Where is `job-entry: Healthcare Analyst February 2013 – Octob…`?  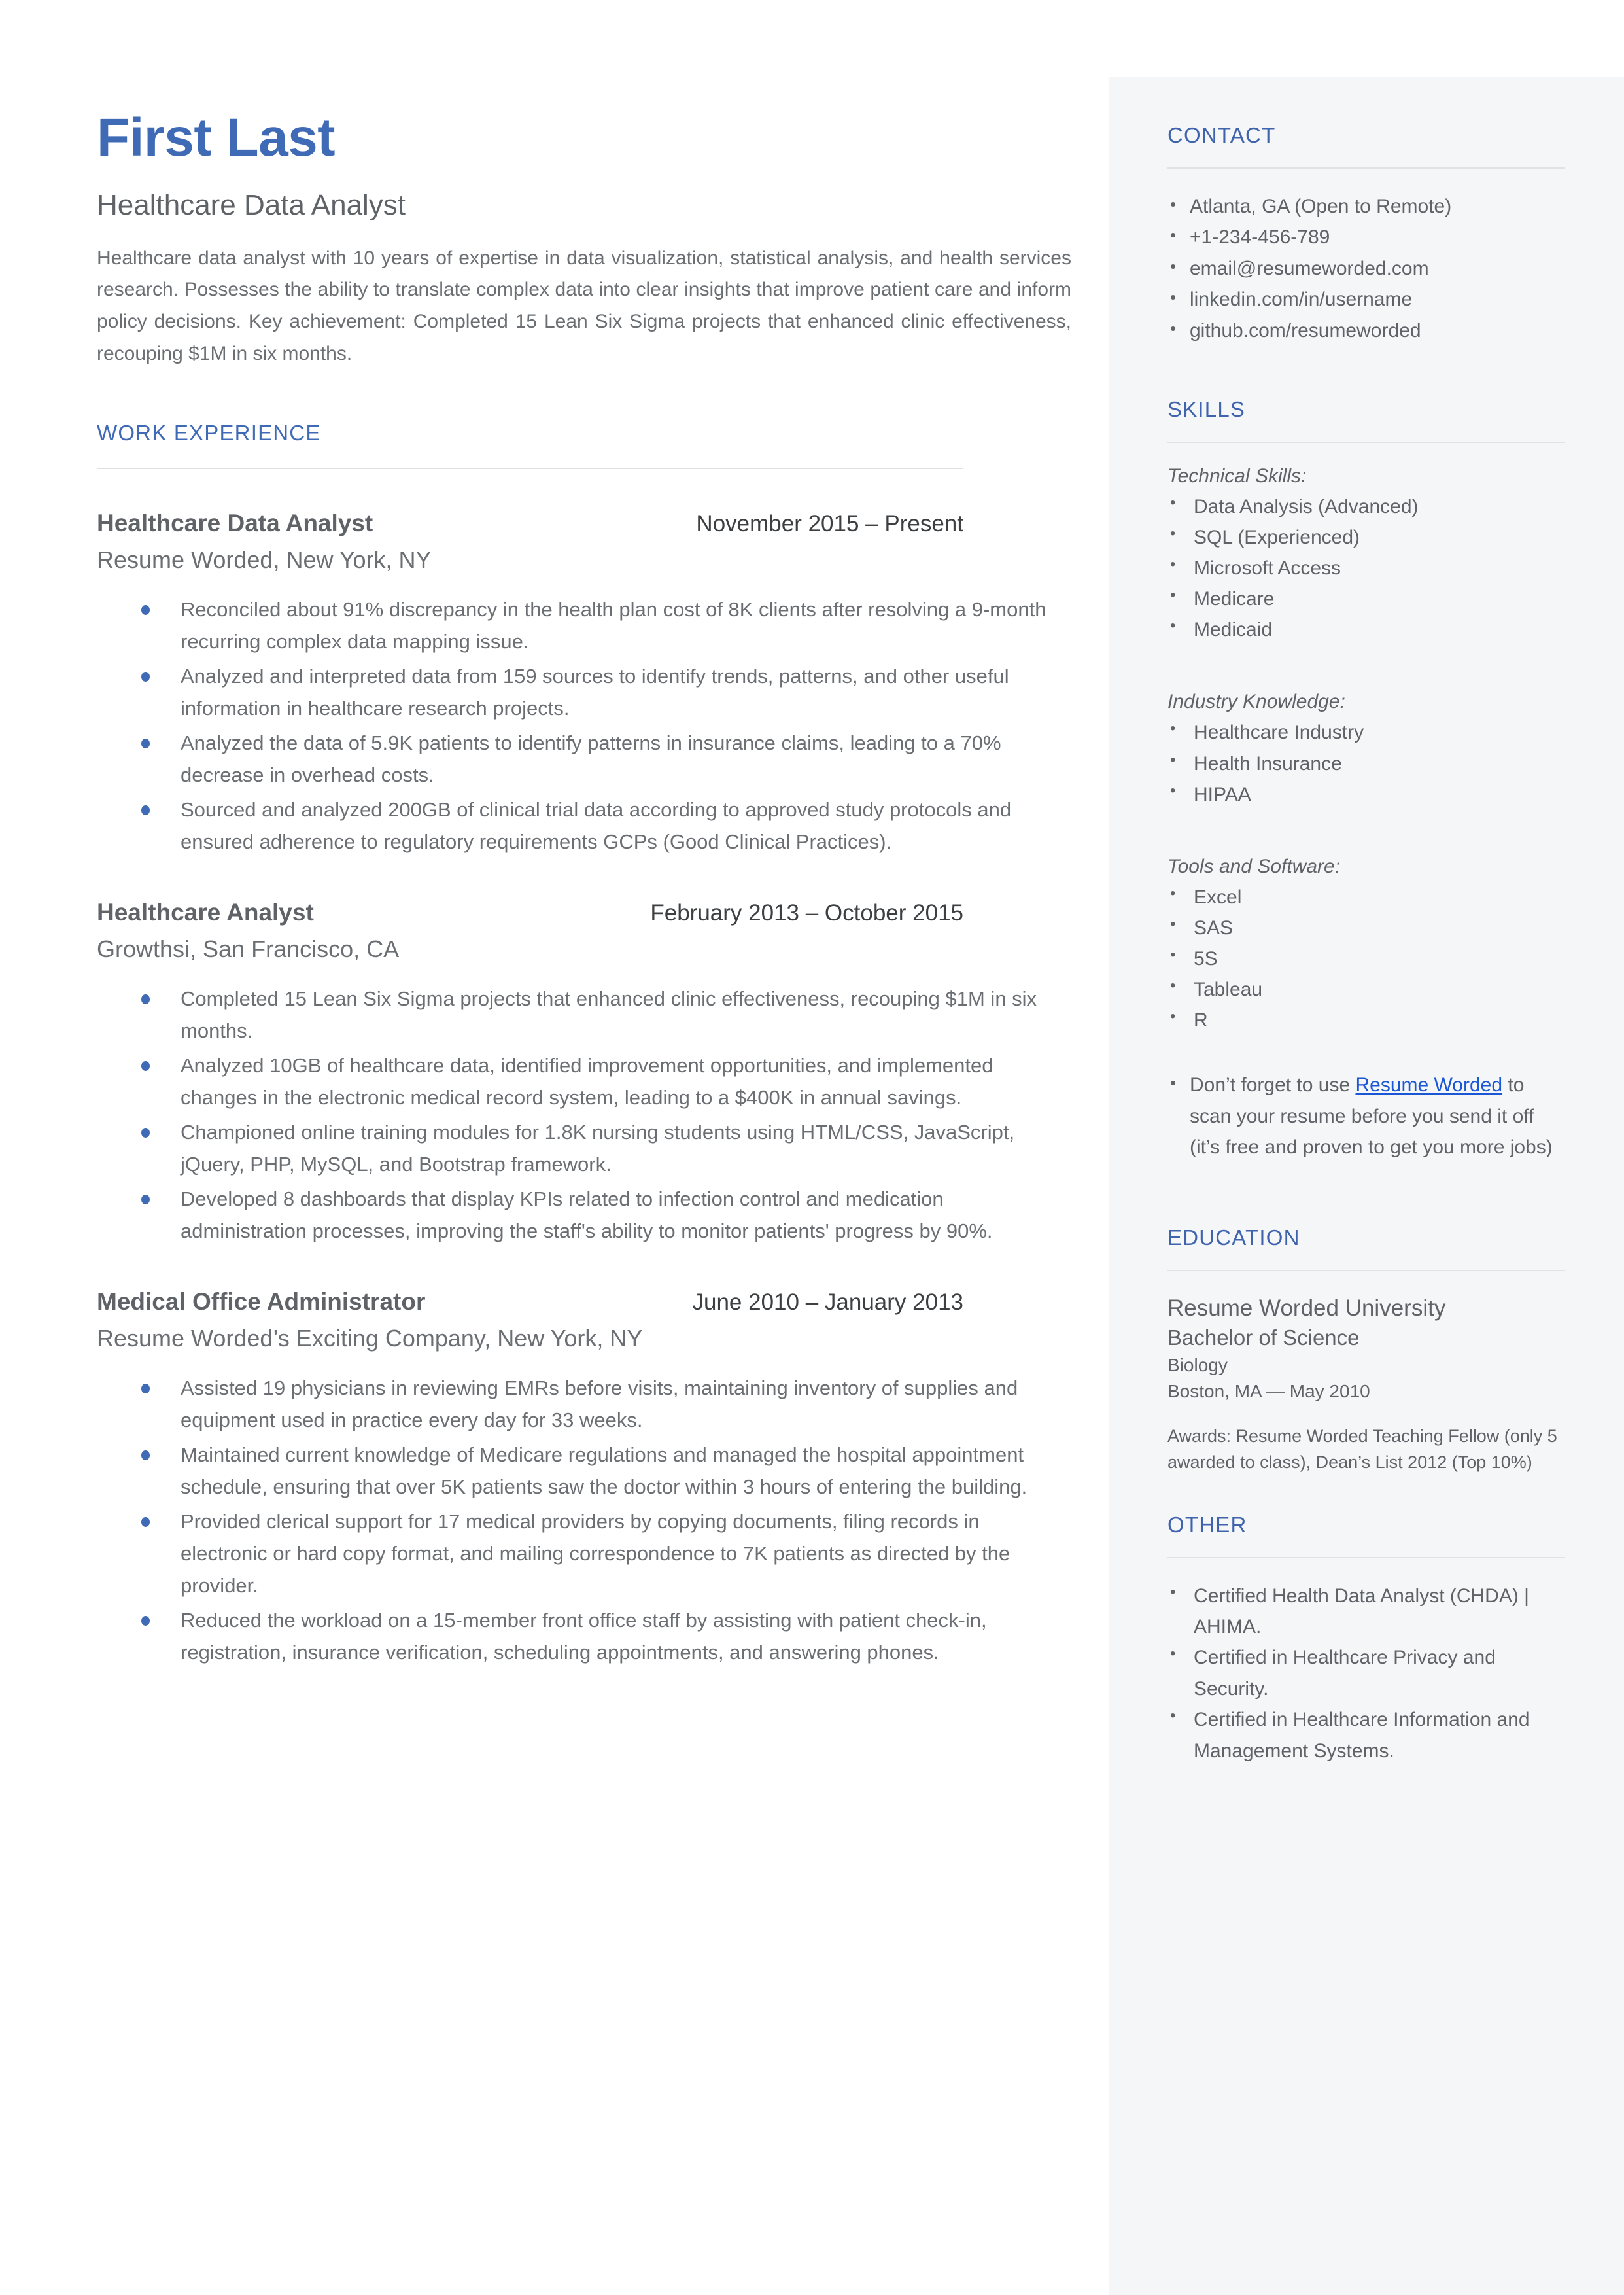 job-entry: Healthcare Analyst February 2013 – Octob… is located at coordinates (584, 1073).